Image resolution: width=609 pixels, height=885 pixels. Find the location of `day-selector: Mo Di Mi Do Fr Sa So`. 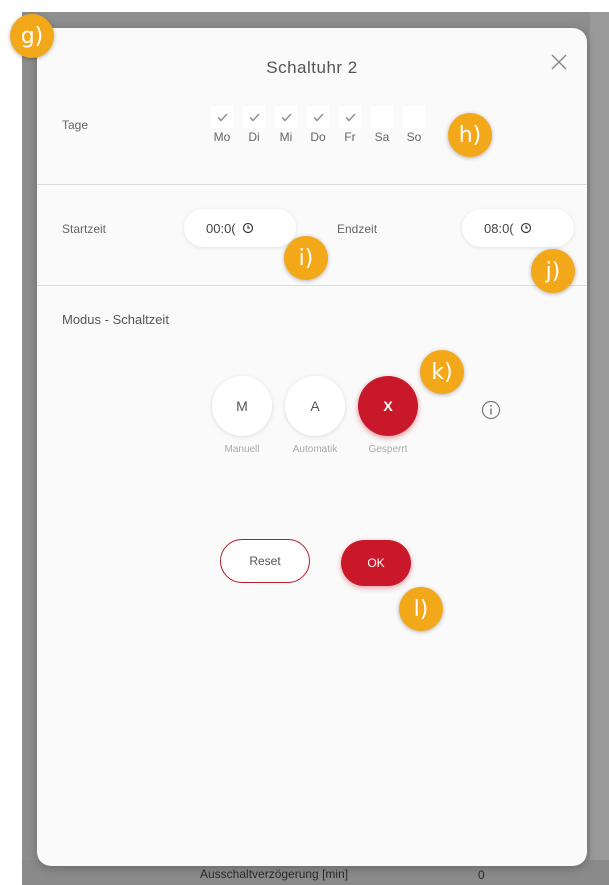

day-selector: Mo Di Mi Do Fr Sa So is located at coordinates (318, 125).